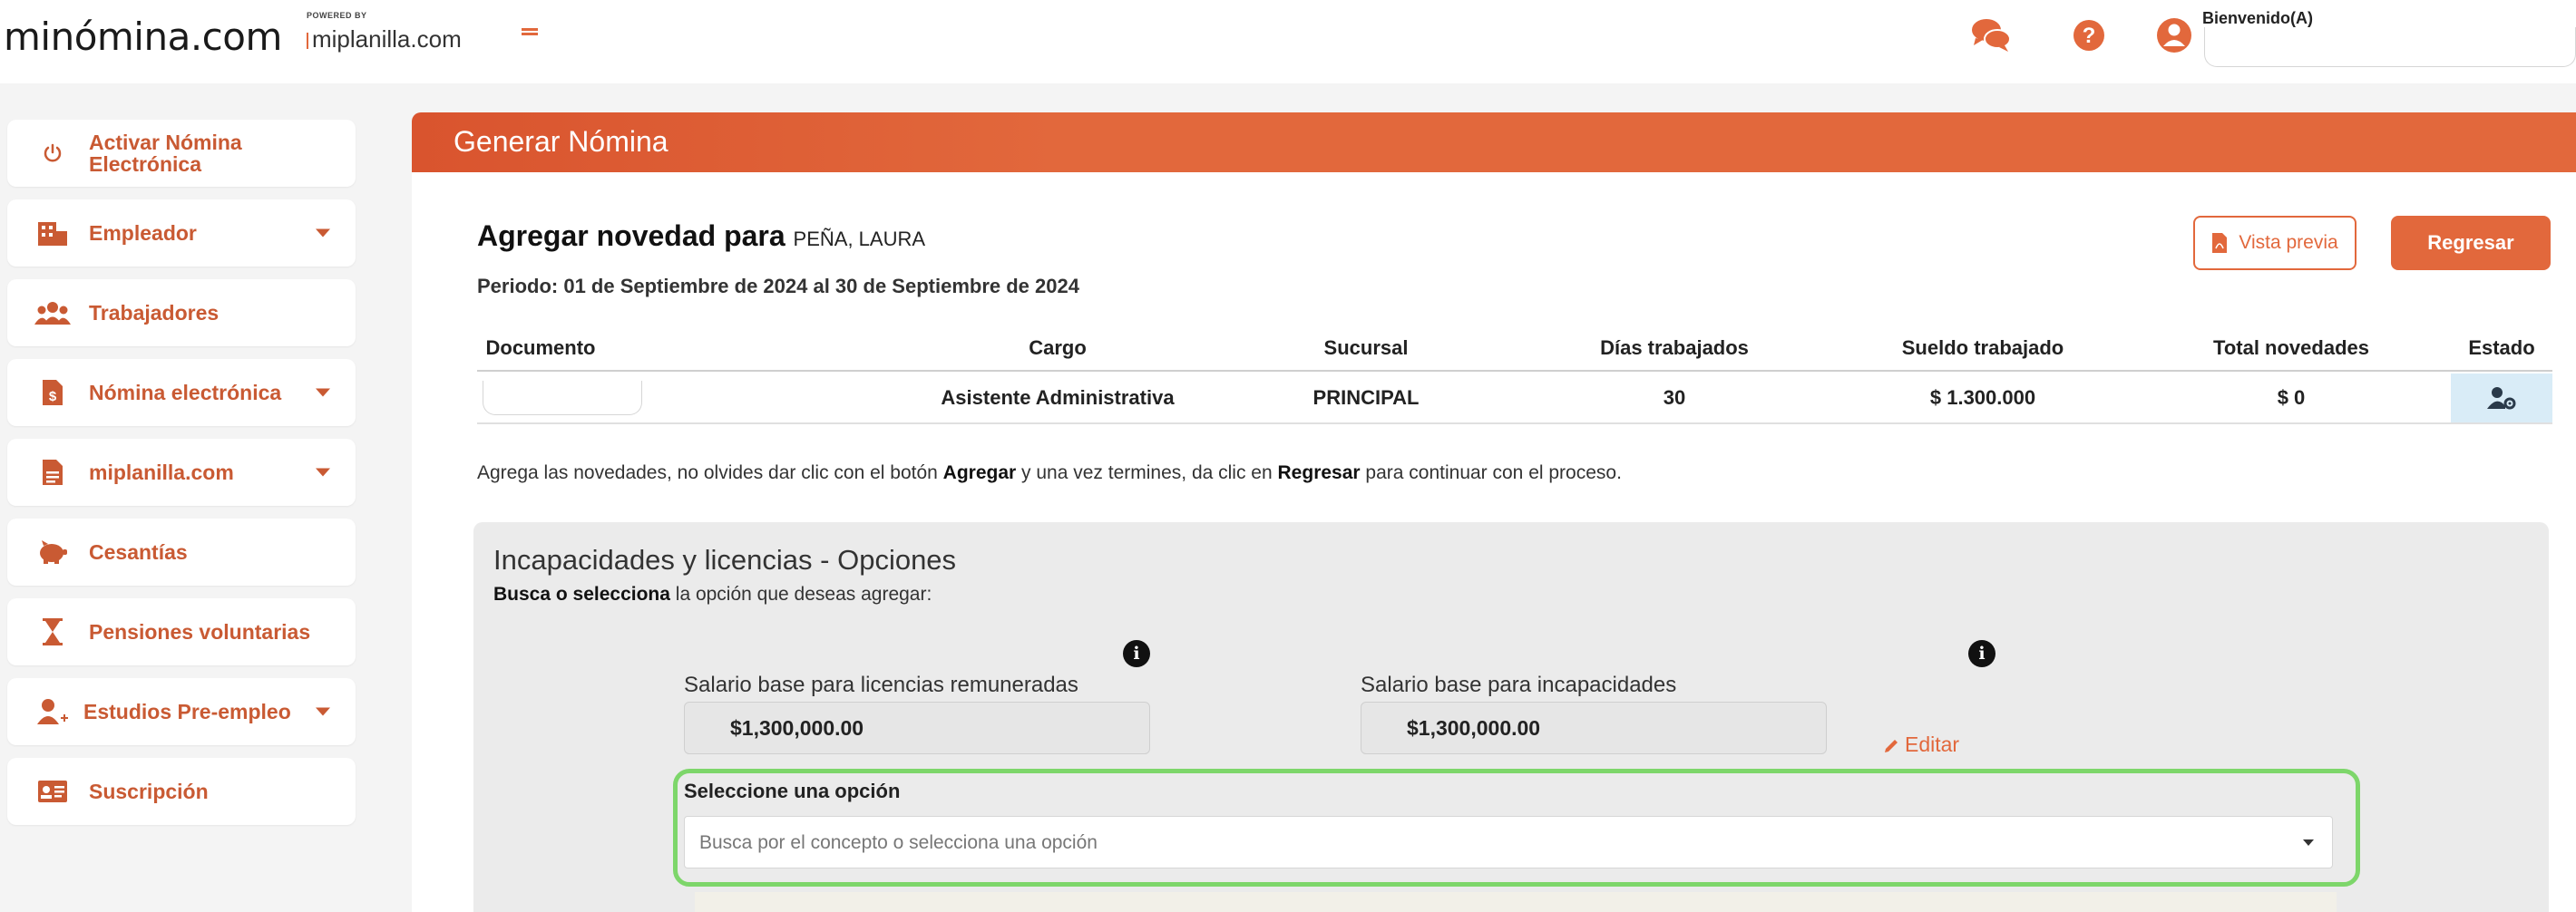 Image resolution: width=2576 pixels, height=912 pixels. I want to click on salario-incapacidades-label: Salario base para incapacidades, so click(1519, 685).